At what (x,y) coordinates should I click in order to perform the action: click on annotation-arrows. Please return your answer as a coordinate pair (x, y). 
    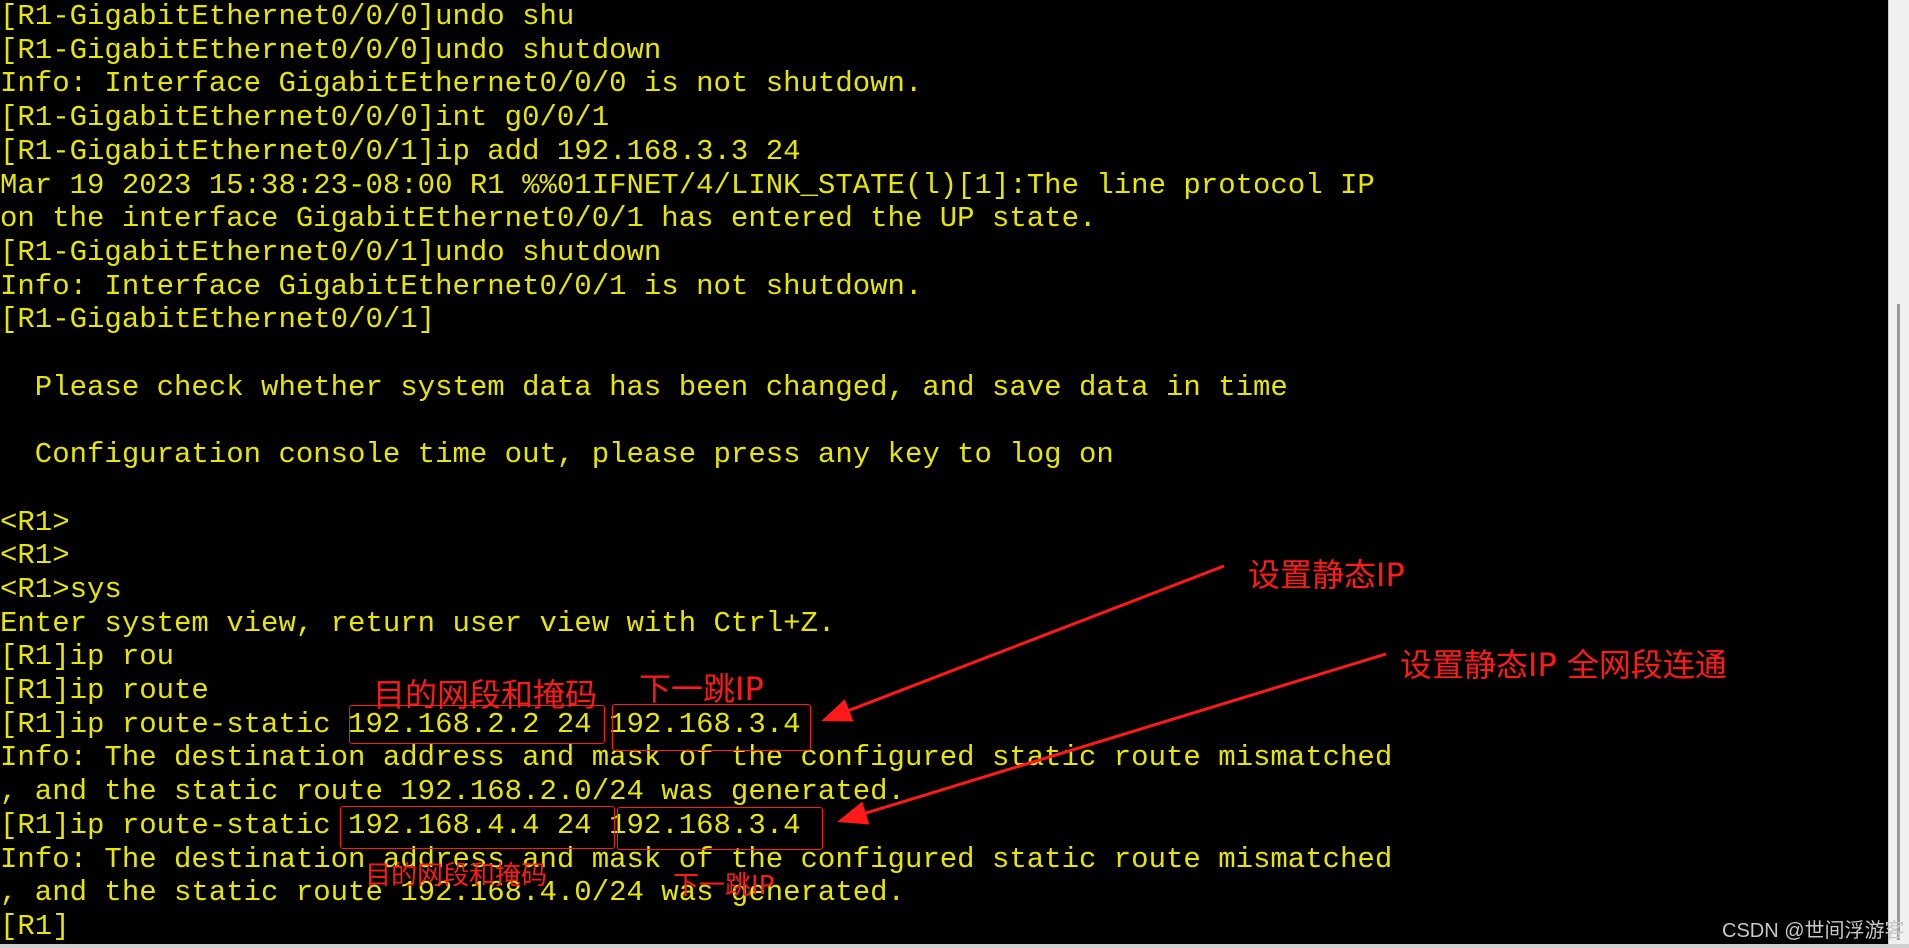
    Looking at the image, I should click on (1104, 694).